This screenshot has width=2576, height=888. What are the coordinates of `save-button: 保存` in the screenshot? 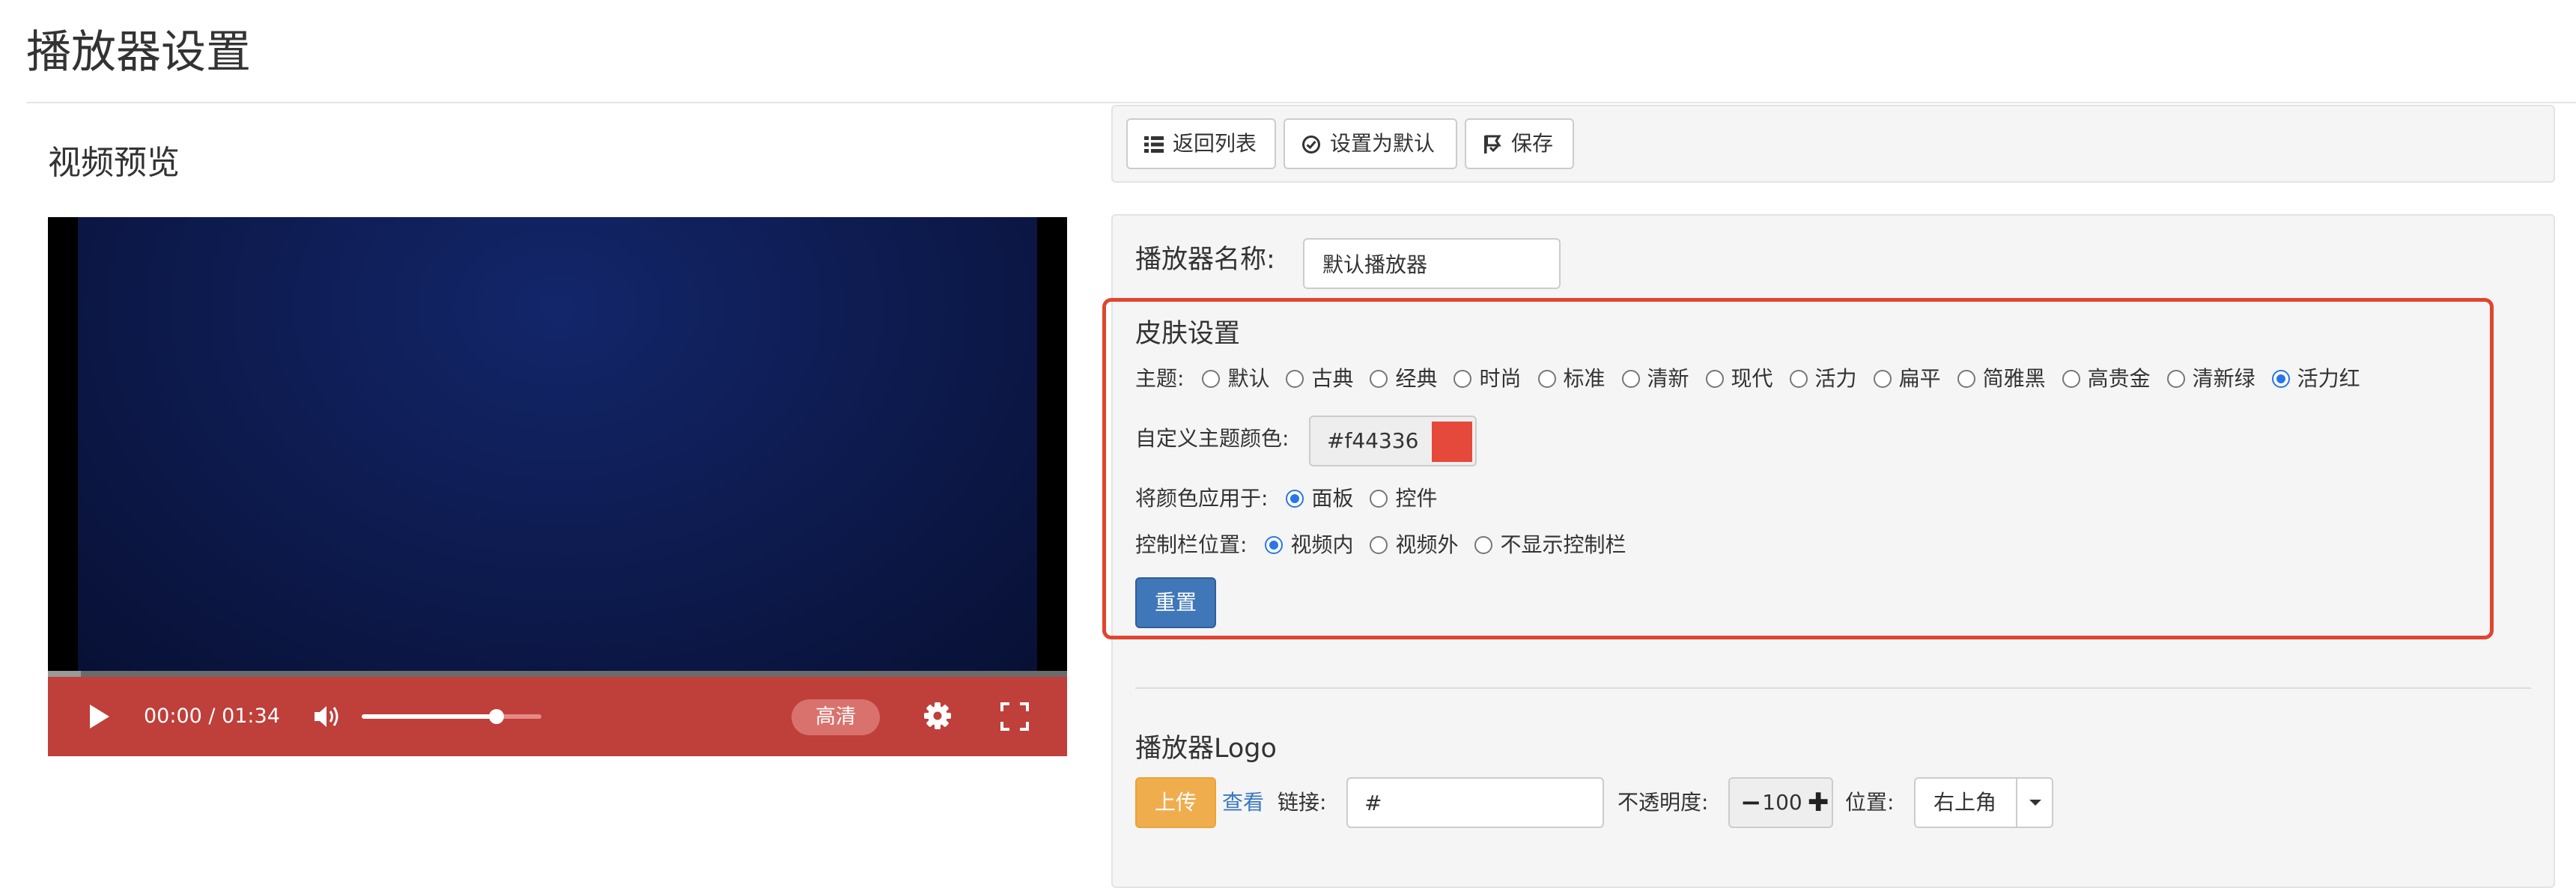 It's located at (1519, 143).